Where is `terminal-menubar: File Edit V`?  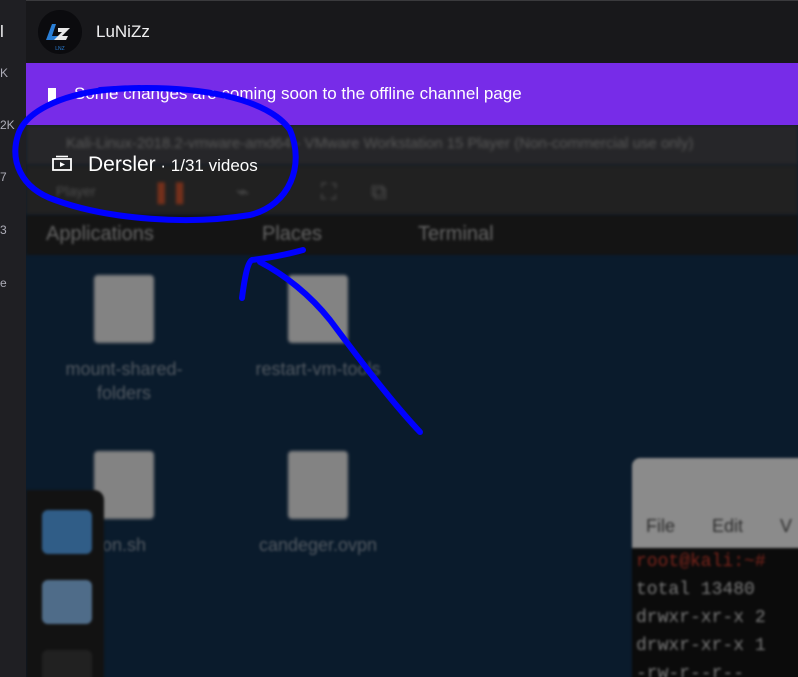 terminal-menubar: File Edit V is located at coordinates (715, 503).